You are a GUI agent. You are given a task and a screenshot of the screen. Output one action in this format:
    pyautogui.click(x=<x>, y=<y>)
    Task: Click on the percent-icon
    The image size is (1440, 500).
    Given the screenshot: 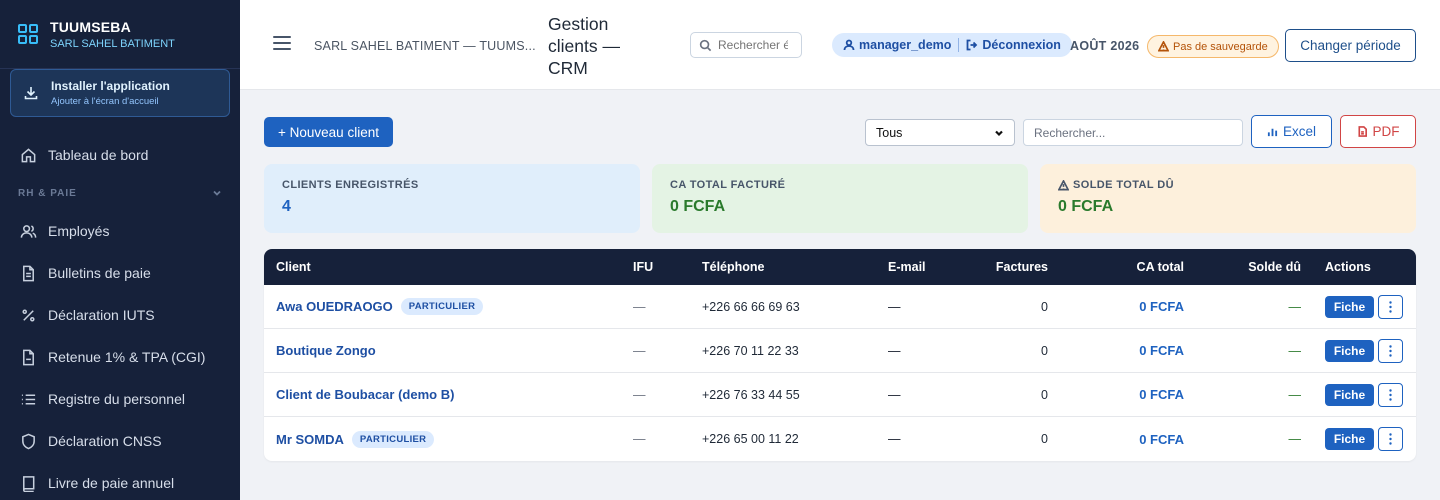 What is the action you would take?
    pyautogui.click(x=28, y=315)
    